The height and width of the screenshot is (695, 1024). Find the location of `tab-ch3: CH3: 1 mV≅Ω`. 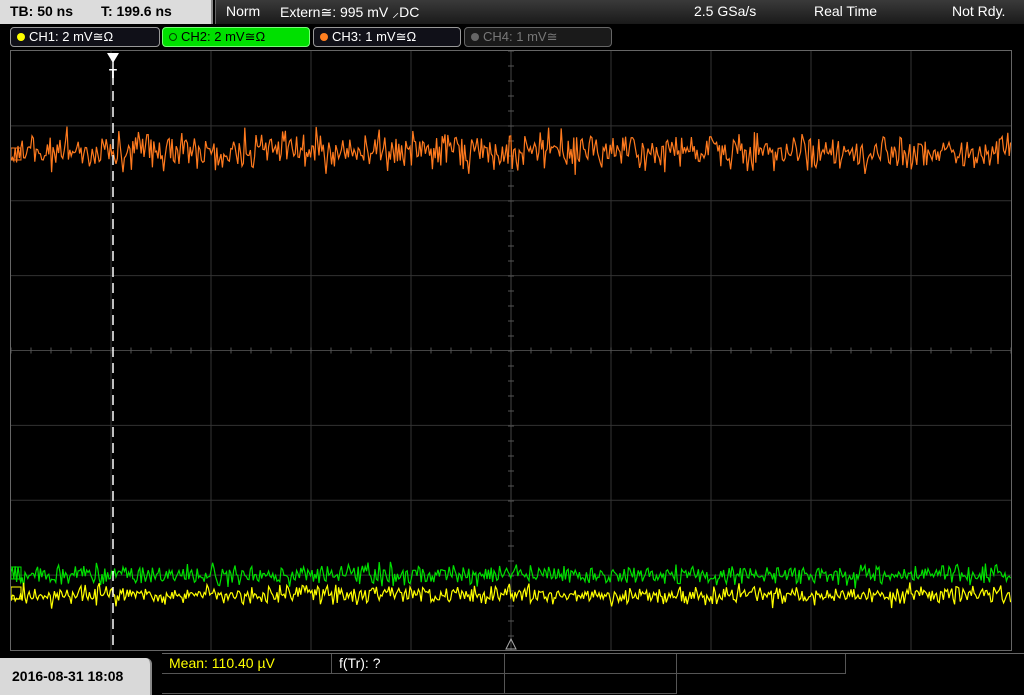

tab-ch3: CH3: 1 mV≅Ω is located at coordinates (387, 37).